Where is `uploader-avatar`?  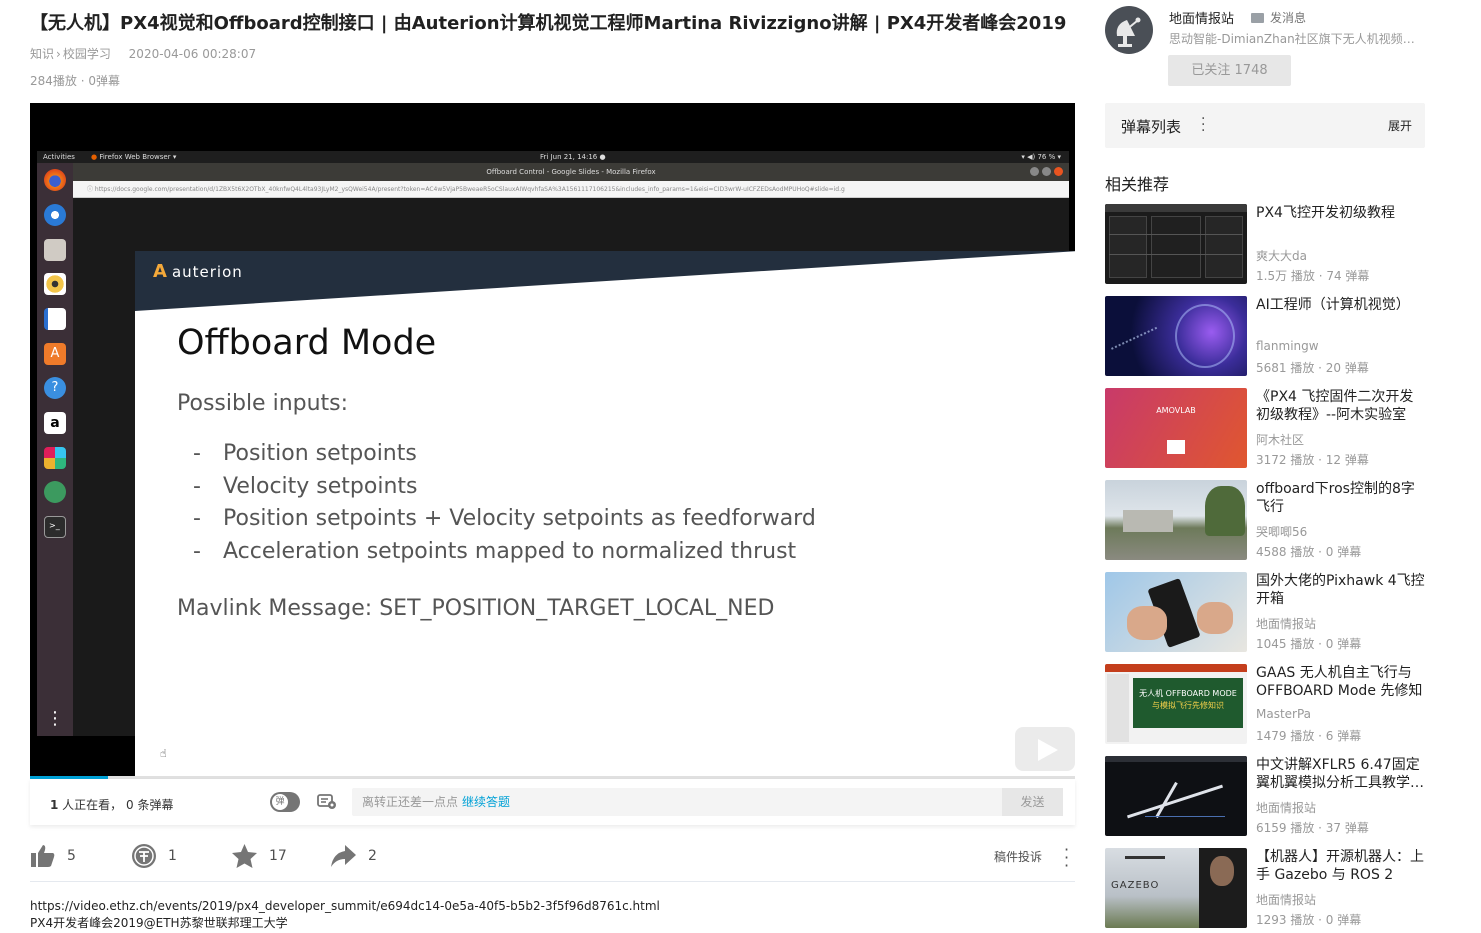
uploader-avatar is located at coordinates (1129, 30).